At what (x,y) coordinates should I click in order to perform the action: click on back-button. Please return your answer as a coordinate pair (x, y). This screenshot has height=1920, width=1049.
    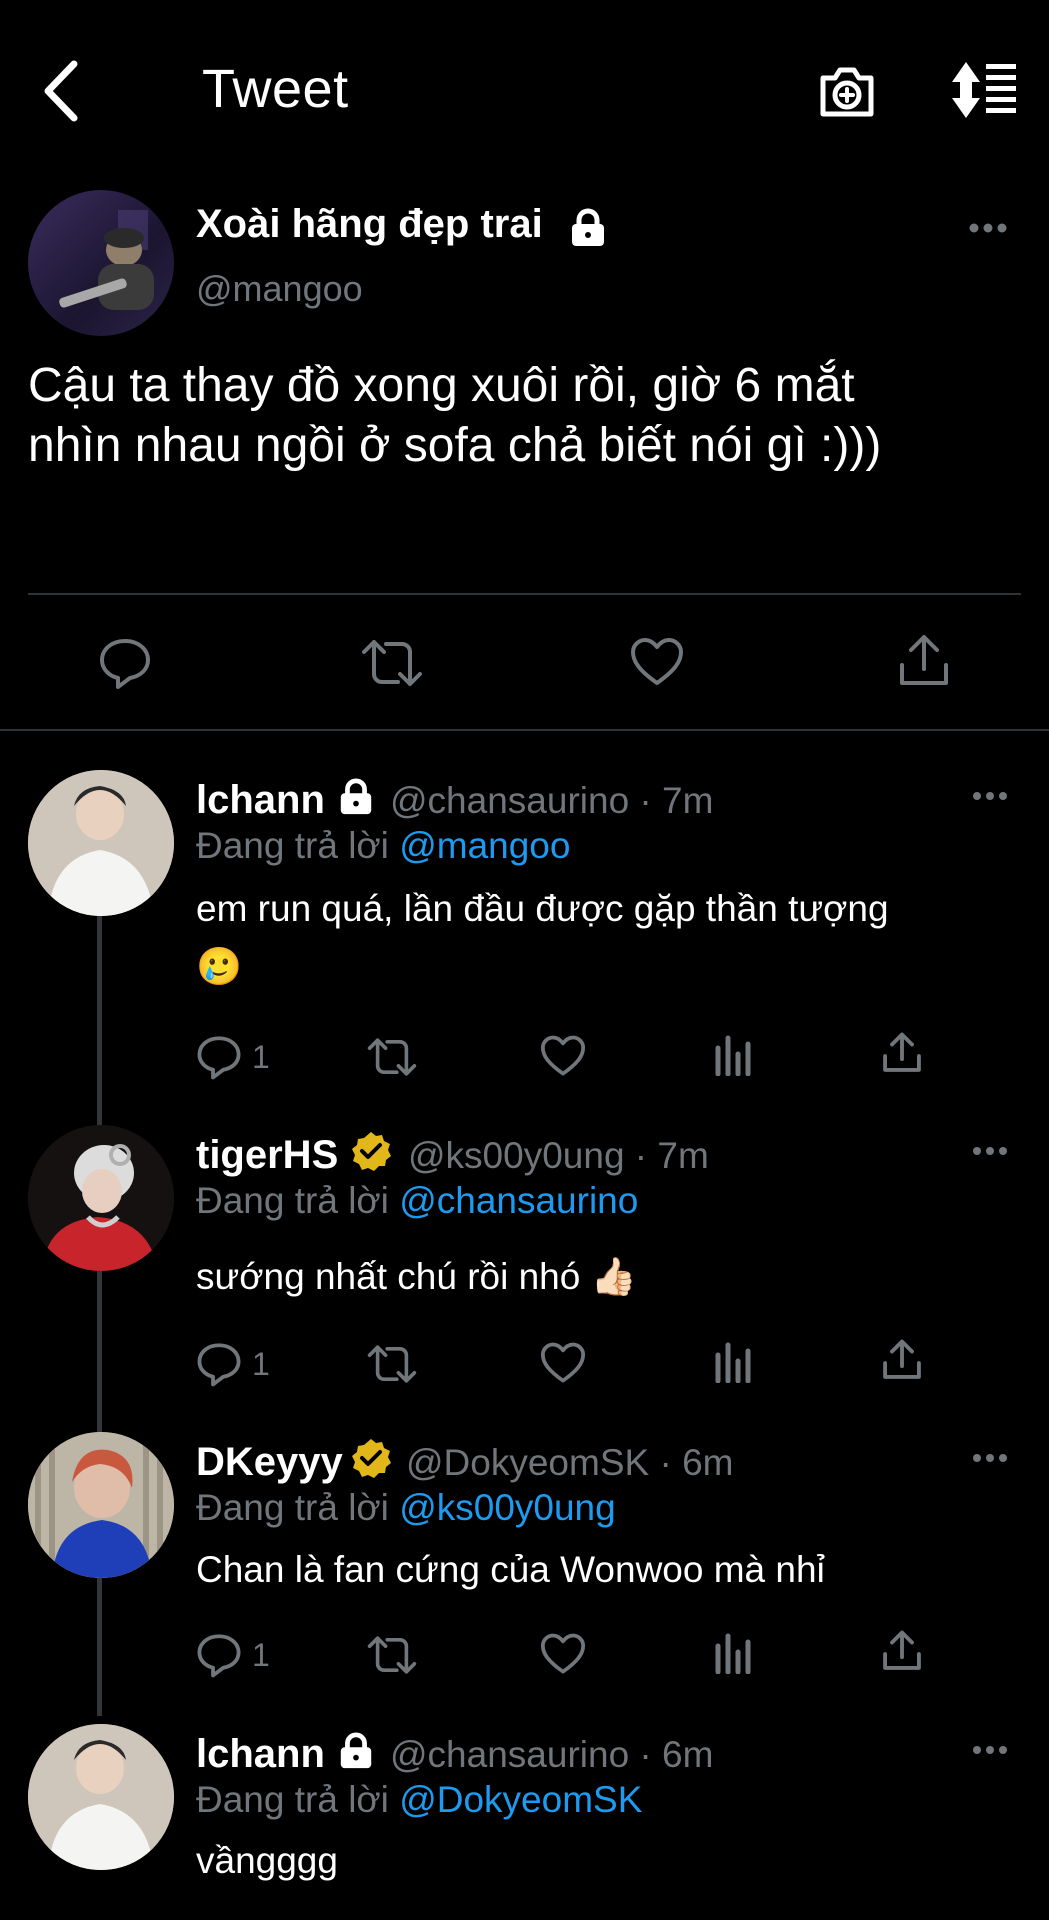
    Looking at the image, I should click on (63, 91).